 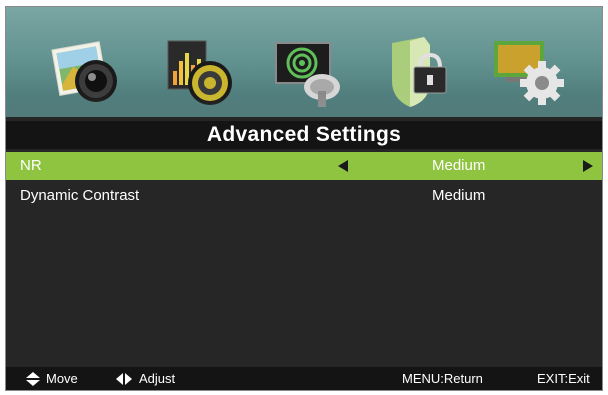 I want to click on updown-arrow-icon, so click(x=34, y=378).